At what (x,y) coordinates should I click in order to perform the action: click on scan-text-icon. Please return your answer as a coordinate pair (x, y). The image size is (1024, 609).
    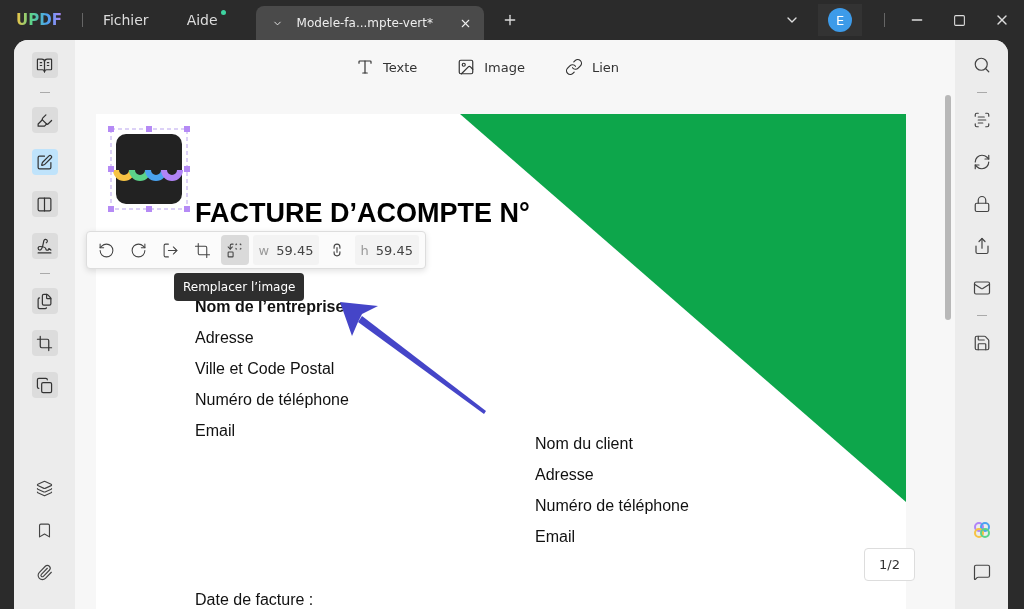
    Looking at the image, I should click on (981, 120).